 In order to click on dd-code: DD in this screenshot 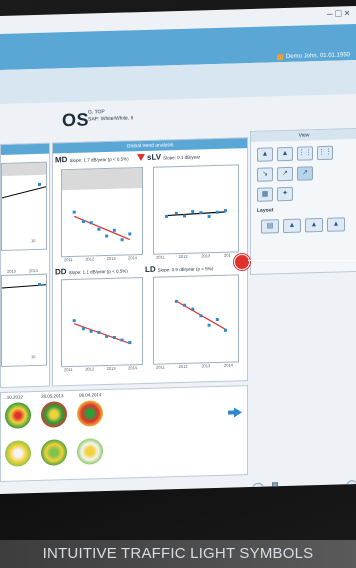, I will do `click(61, 272)`.